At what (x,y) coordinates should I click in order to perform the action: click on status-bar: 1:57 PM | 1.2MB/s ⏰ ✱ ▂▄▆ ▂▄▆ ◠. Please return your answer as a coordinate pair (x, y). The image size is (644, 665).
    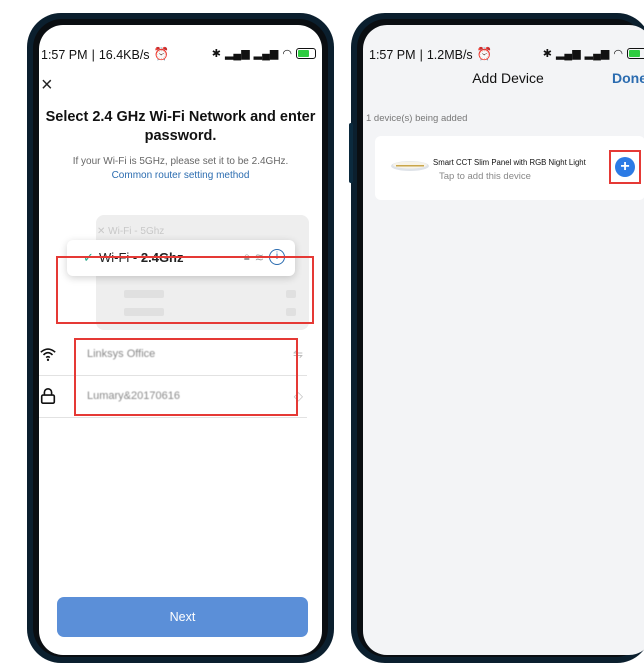
    Looking at the image, I should click on (503, 45).